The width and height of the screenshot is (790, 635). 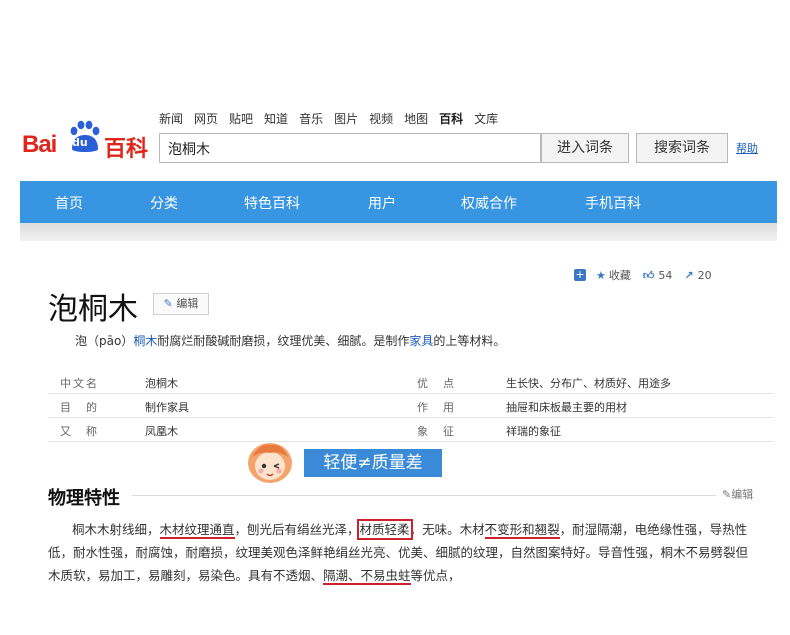 What do you see at coordinates (601, 275) in the screenshot?
I see `star-icon: ★` at bounding box center [601, 275].